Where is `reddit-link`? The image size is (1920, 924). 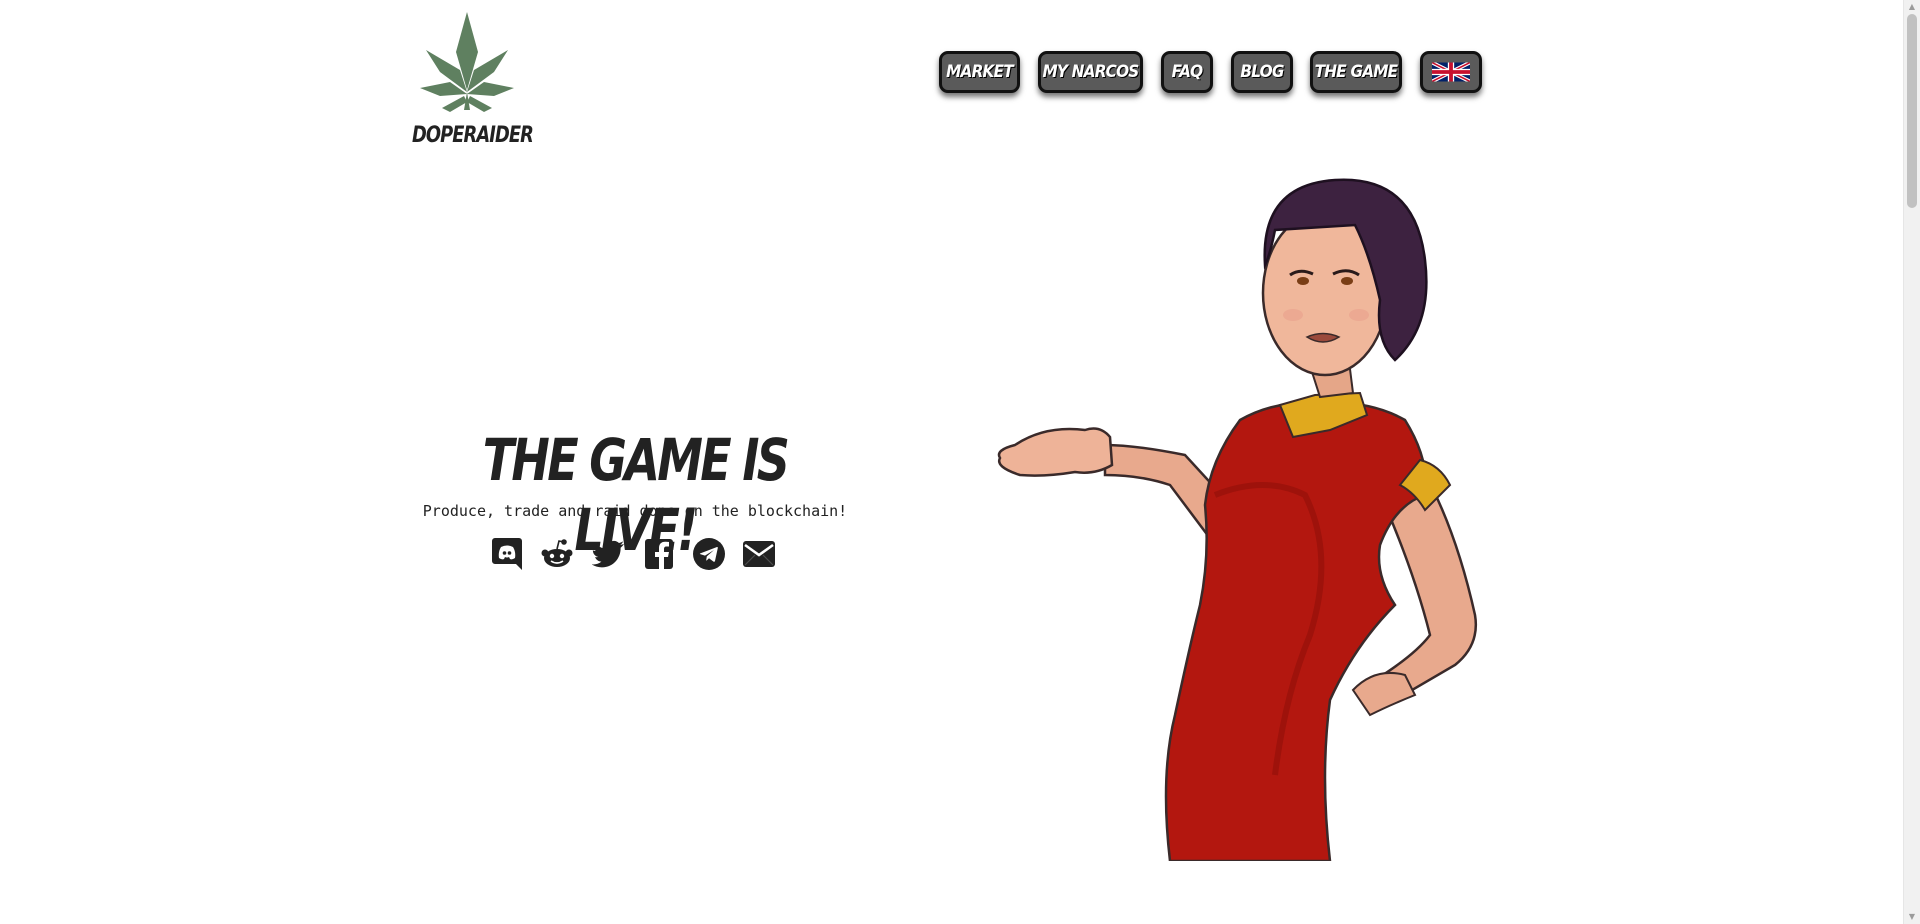
reddit-link is located at coordinates (557, 554).